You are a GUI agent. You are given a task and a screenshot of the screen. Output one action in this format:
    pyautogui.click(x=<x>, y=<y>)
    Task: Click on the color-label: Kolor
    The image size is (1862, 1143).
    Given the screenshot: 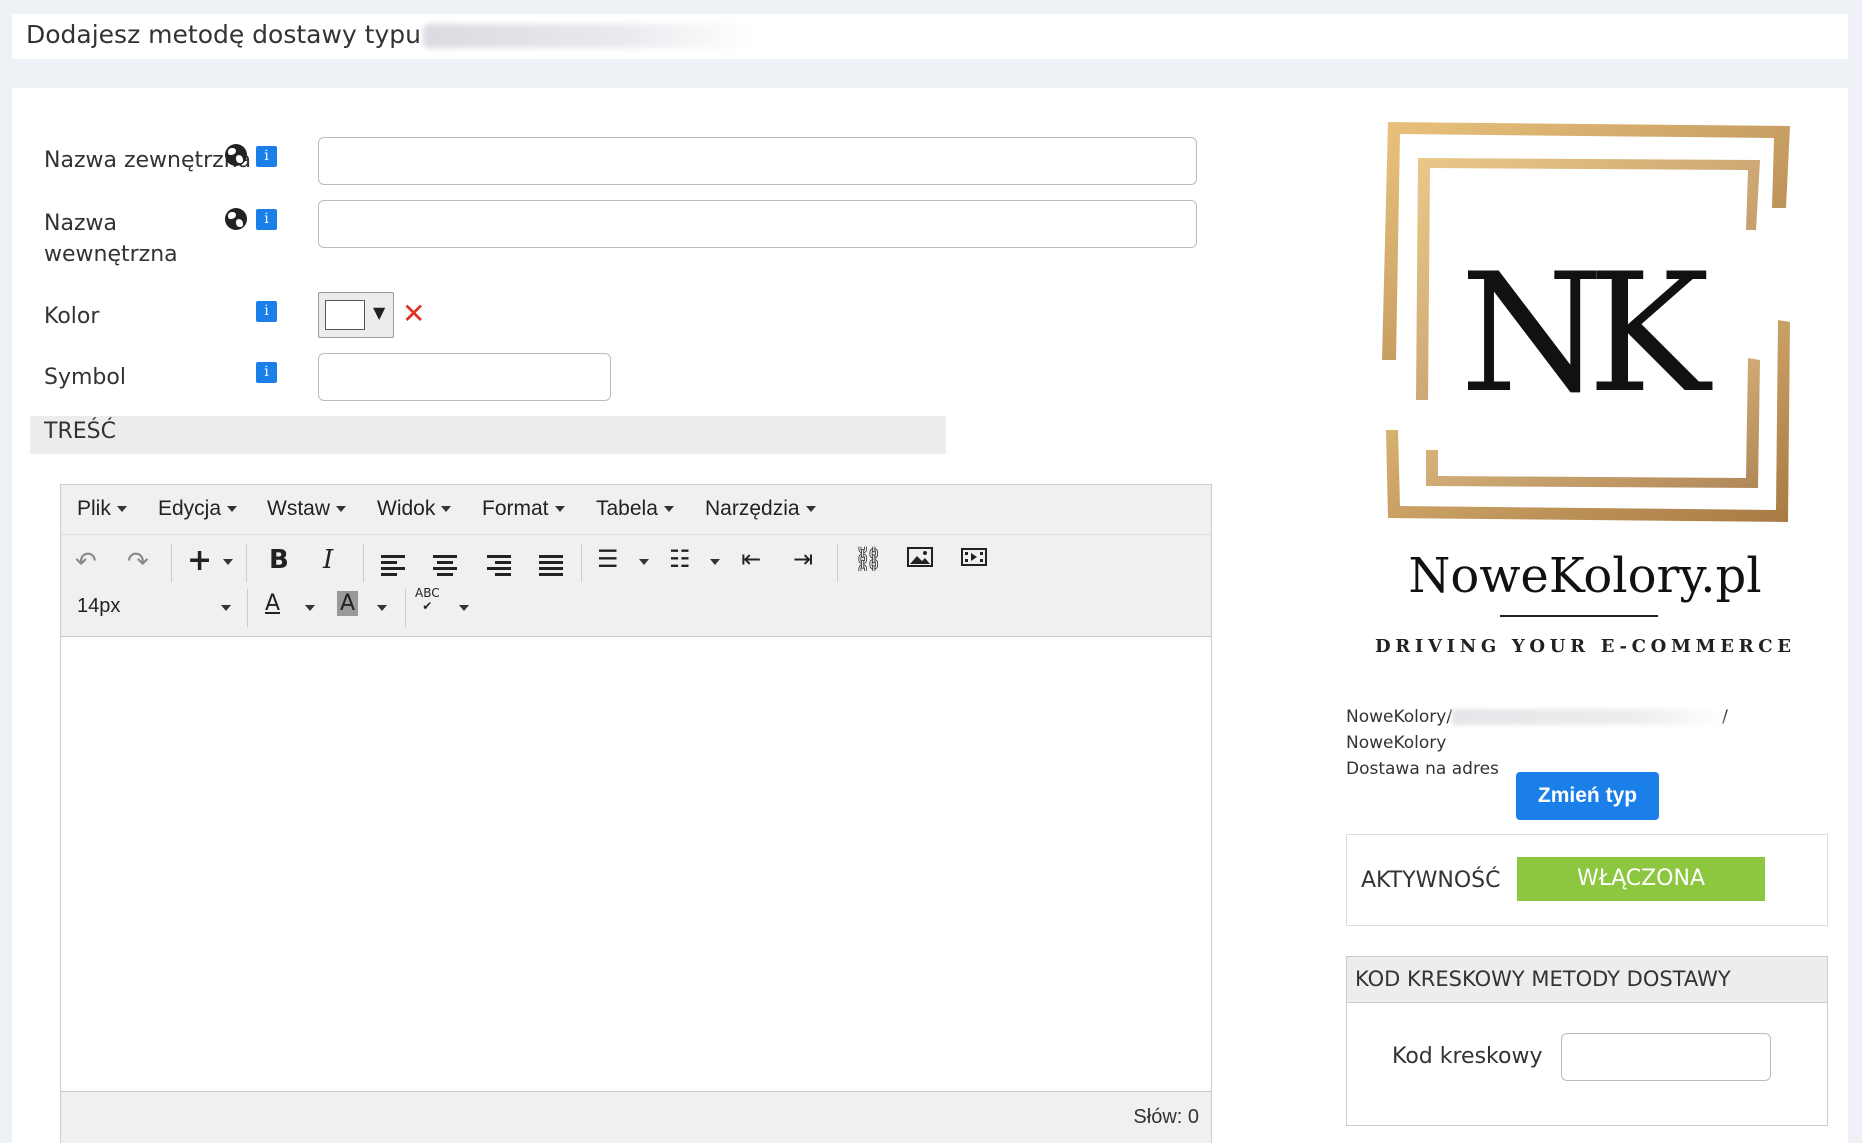 What is the action you would take?
    pyautogui.click(x=72, y=316)
    